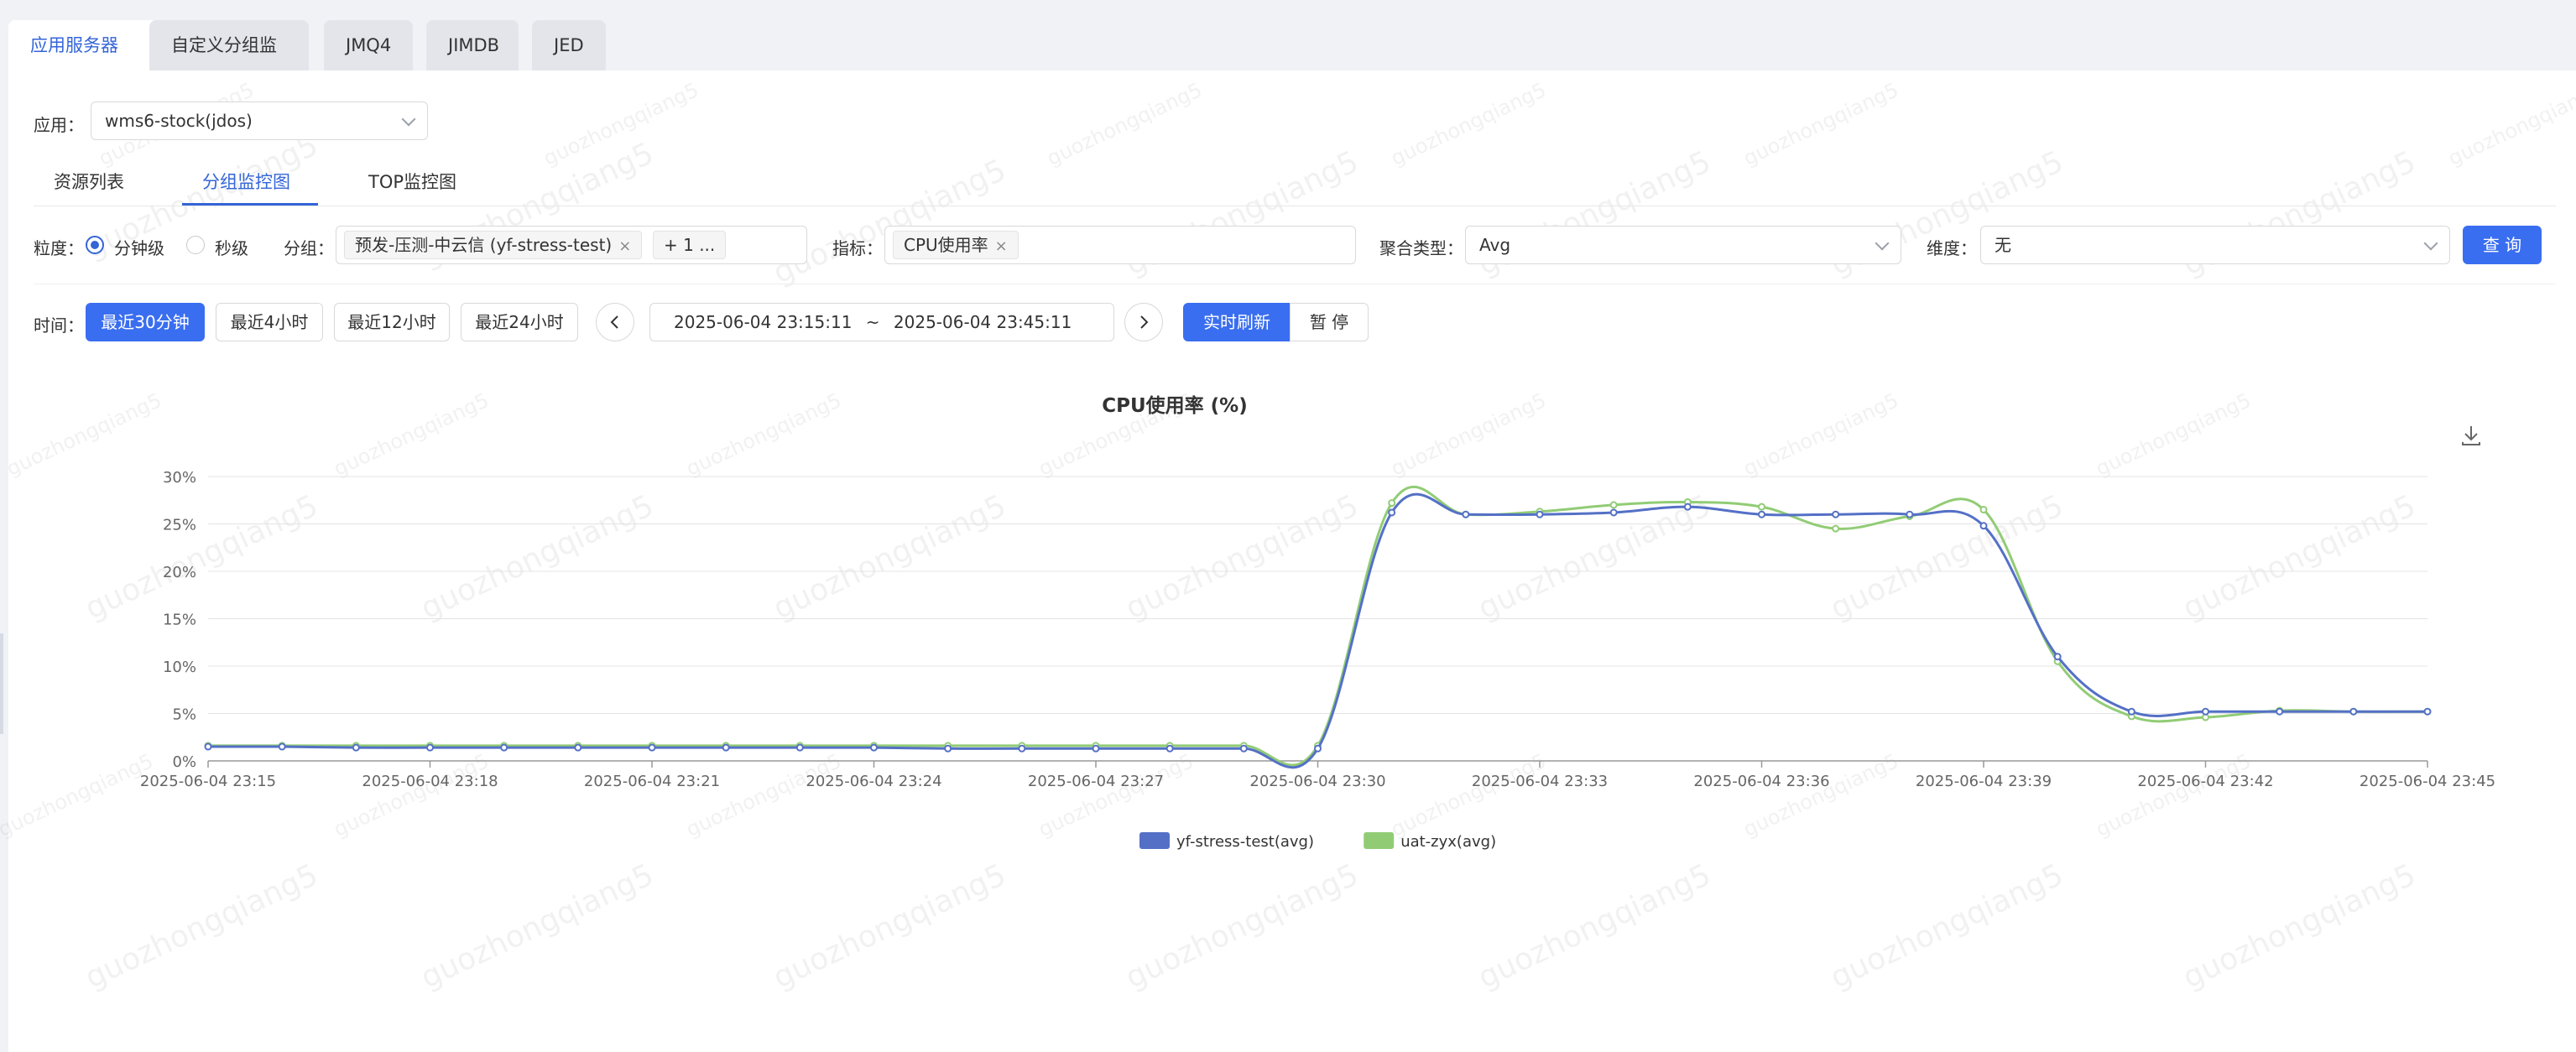  Describe the element at coordinates (229, 63) in the screenshot. I see `tab-custom-group: 自定义分组监控` at that location.